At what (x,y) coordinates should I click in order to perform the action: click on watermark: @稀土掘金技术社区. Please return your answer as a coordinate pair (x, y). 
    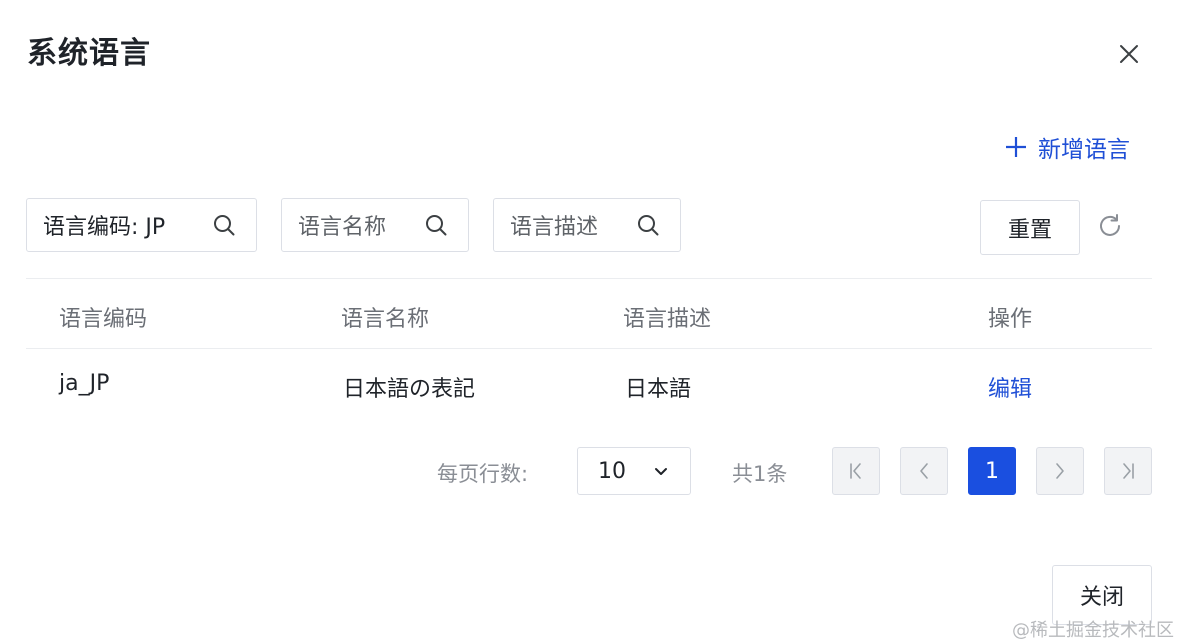
    Looking at the image, I should click on (1093, 630).